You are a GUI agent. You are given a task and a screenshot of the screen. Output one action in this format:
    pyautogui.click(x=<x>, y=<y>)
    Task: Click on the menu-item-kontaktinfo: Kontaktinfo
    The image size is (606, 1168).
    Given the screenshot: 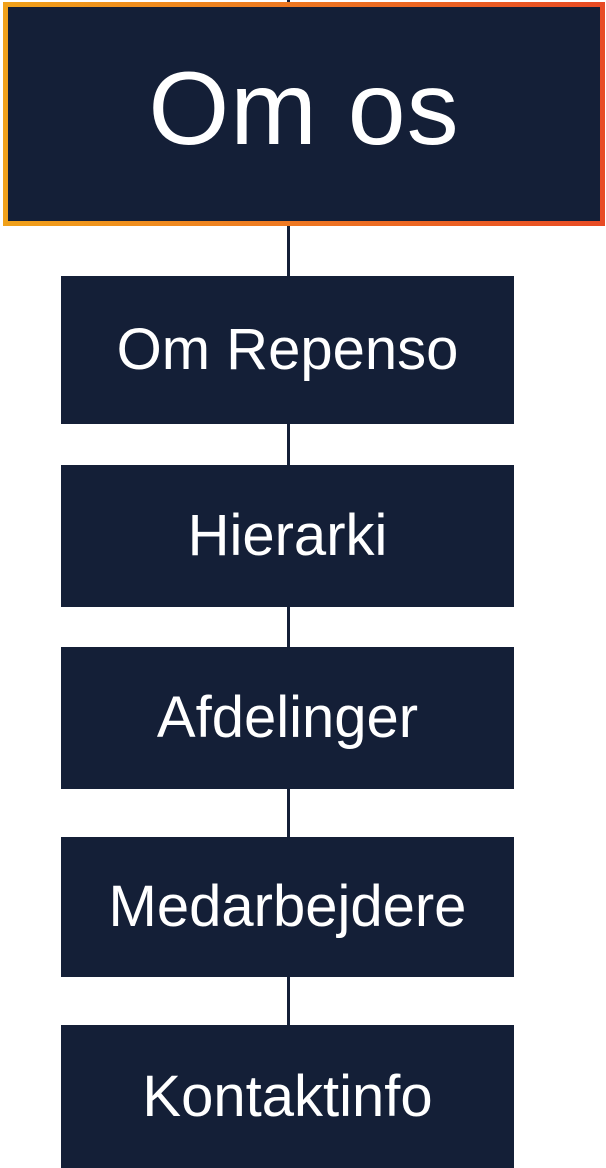 What is the action you would take?
    pyautogui.click(x=287, y=1096)
    